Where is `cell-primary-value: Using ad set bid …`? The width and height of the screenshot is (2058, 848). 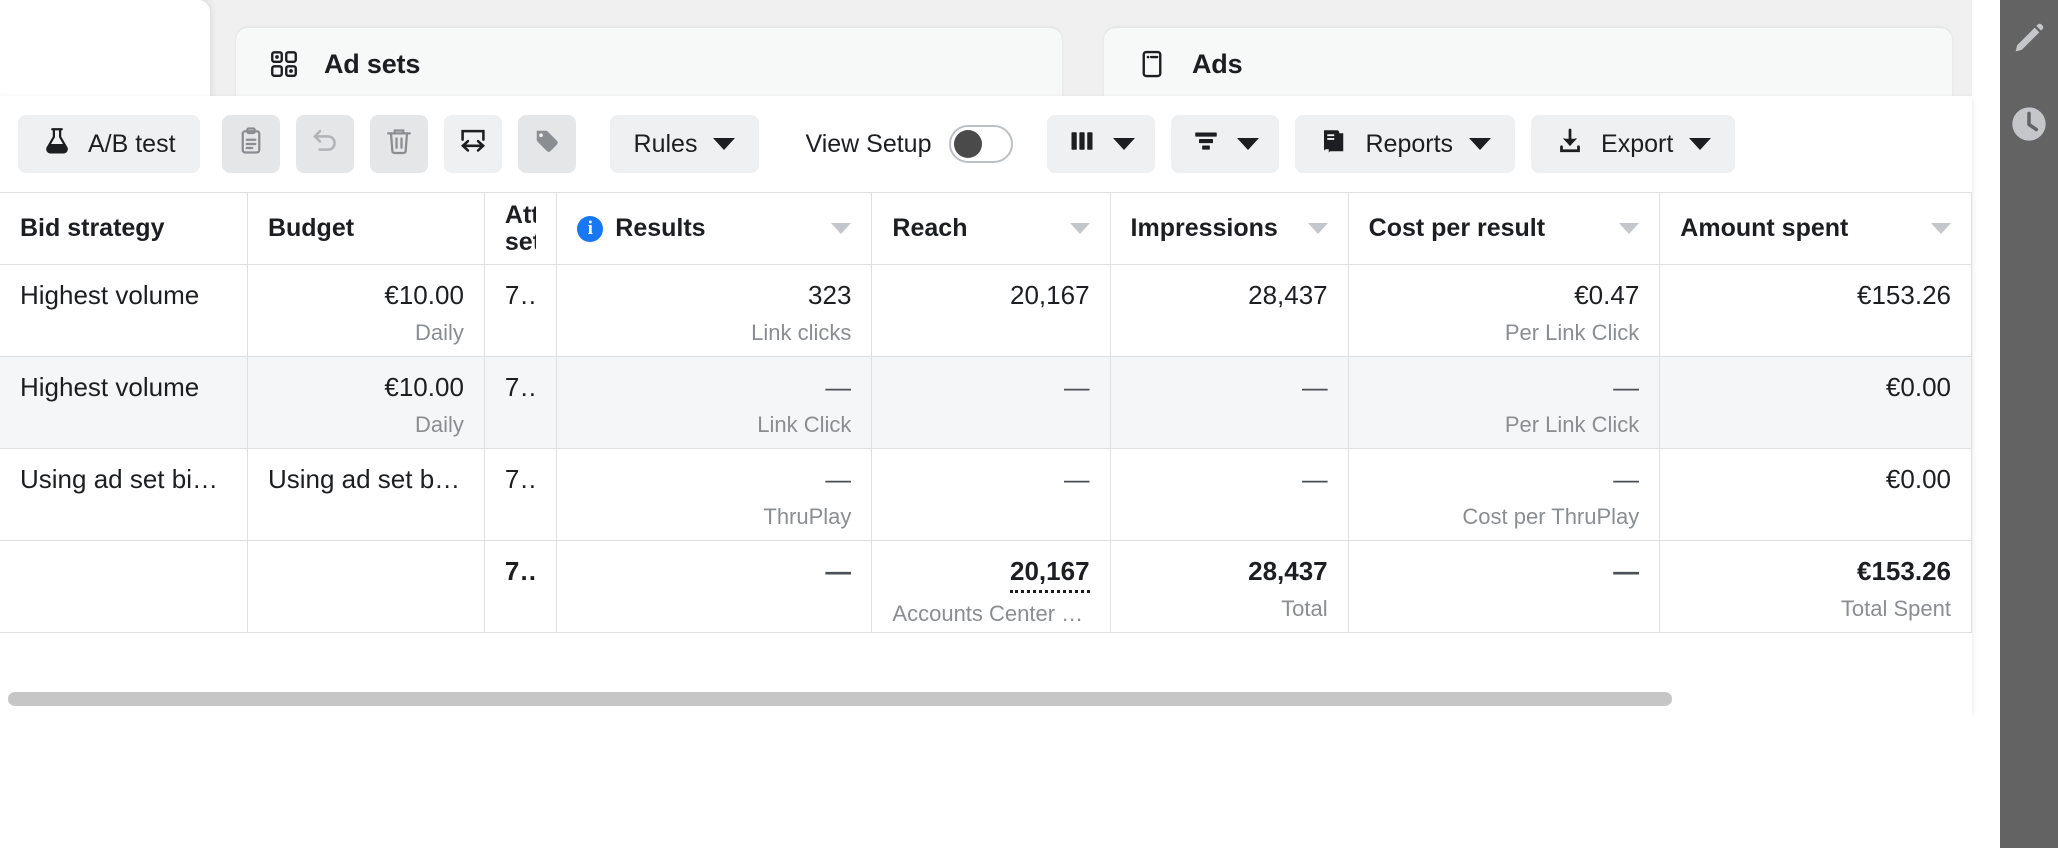 cell-primary-value: Using ad set bid … is located at coordinates (123, 479).